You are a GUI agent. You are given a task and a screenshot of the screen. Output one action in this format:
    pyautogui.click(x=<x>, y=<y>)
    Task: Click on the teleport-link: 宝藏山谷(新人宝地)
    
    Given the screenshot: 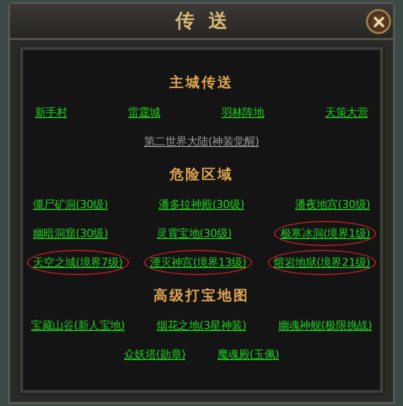 What is the action you would take?
    pyautogui.click(x=78, y=325)
    